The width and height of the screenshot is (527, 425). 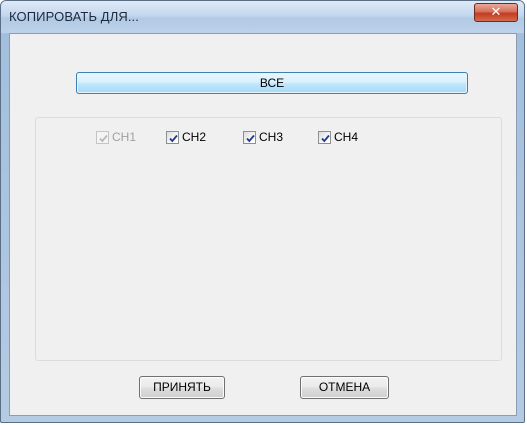 I want to click on close-button: ✕, so click(x=496, y=12).